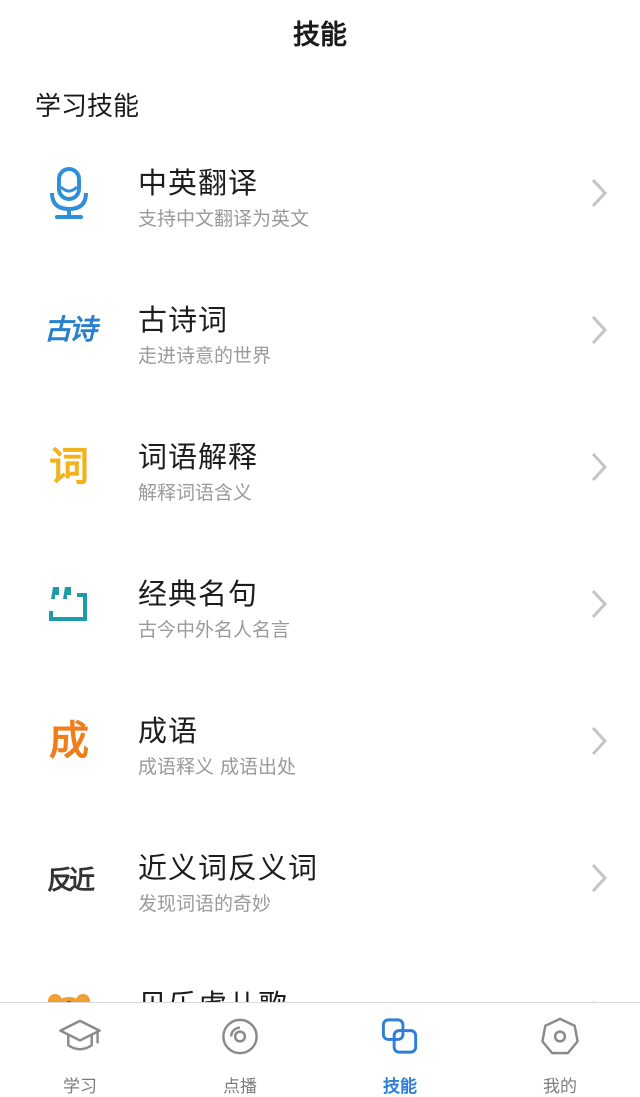 This screenshot has width=640, height=1097. I want to click on skill-item-synonyms-antonyms: 反近 近义词反义词 发现词语的奇妙, so click(320, 877).